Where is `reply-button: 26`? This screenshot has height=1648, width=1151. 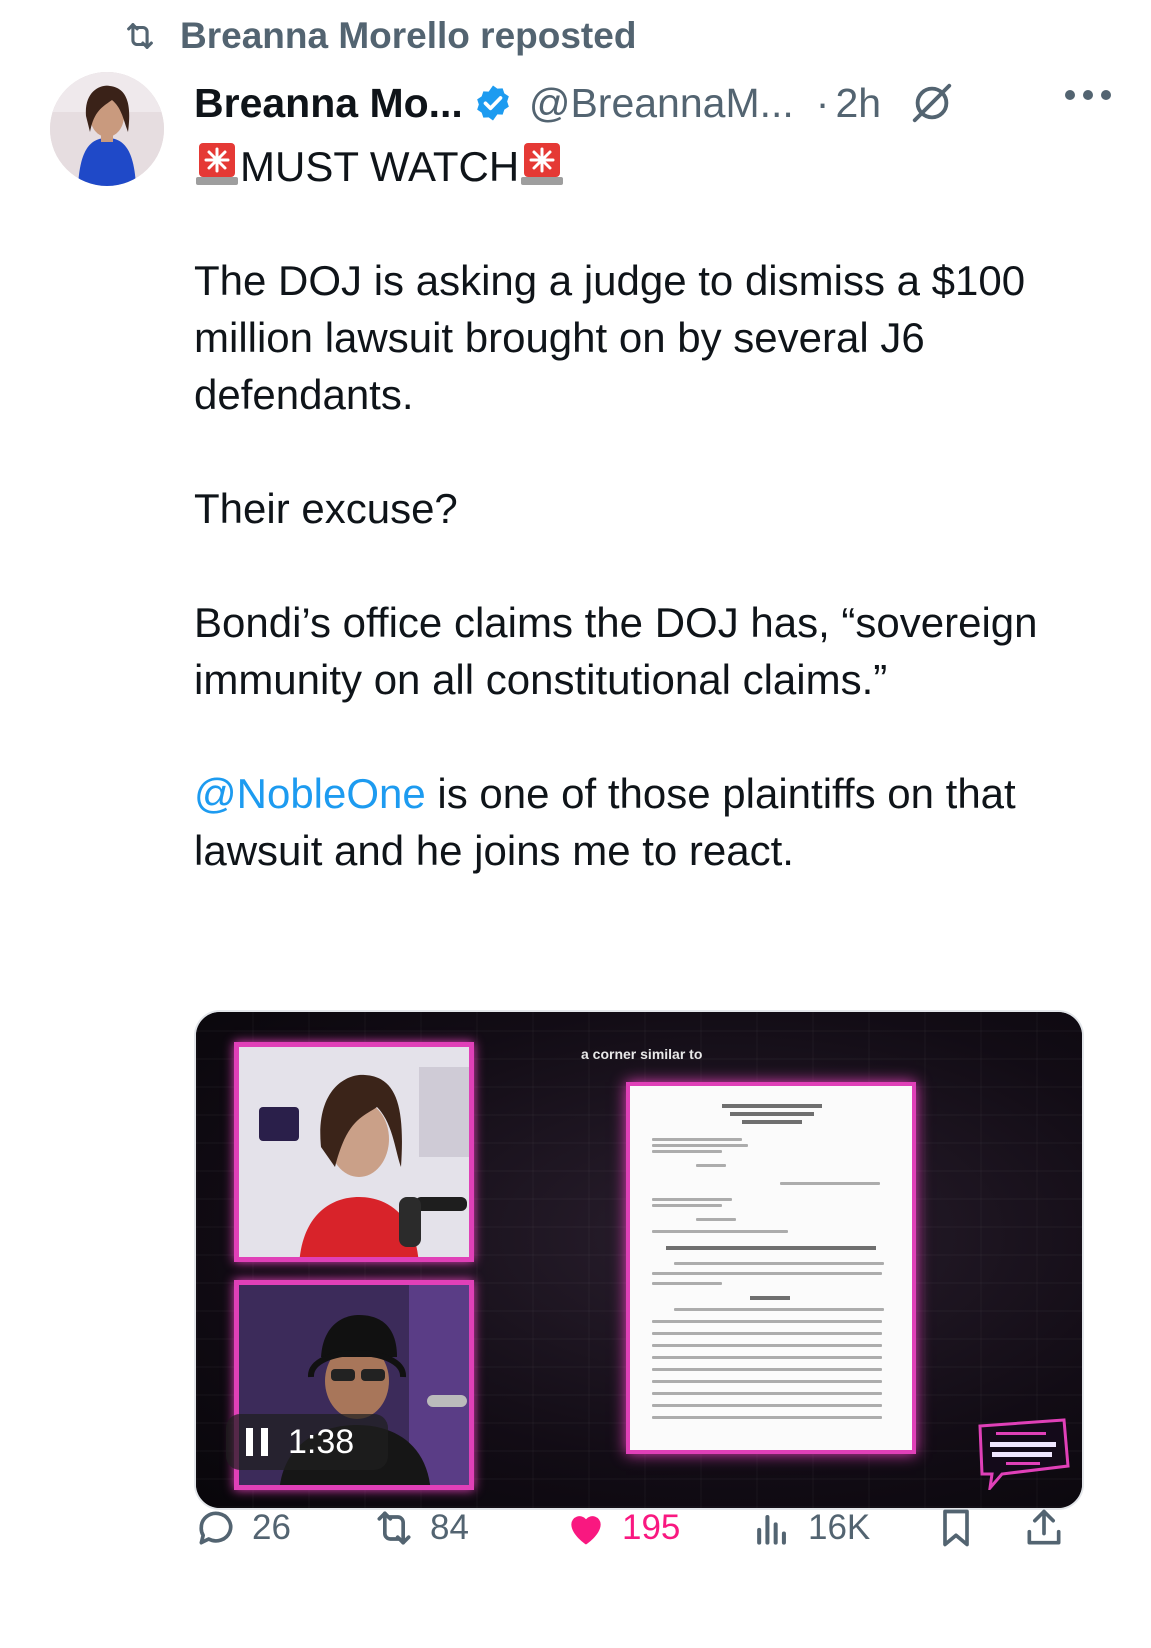 reply-button: 26 is located at coordinates (242, 1528).